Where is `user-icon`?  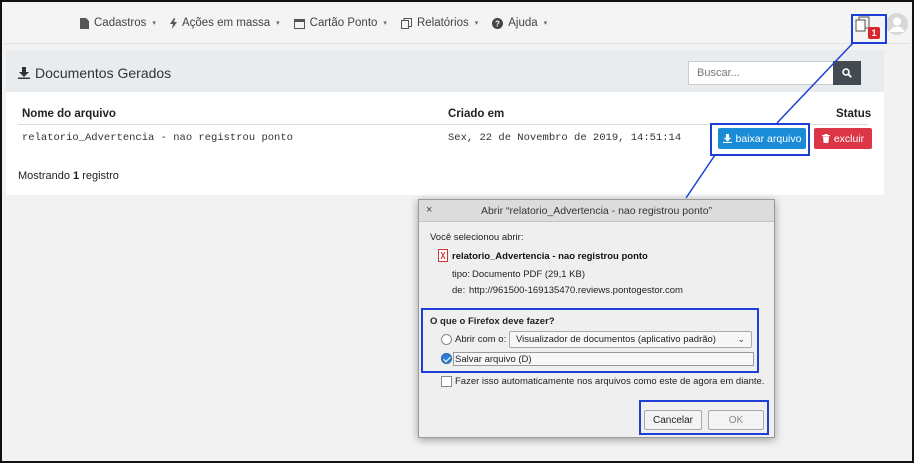 user-icon is located at coordinates (897, 24).